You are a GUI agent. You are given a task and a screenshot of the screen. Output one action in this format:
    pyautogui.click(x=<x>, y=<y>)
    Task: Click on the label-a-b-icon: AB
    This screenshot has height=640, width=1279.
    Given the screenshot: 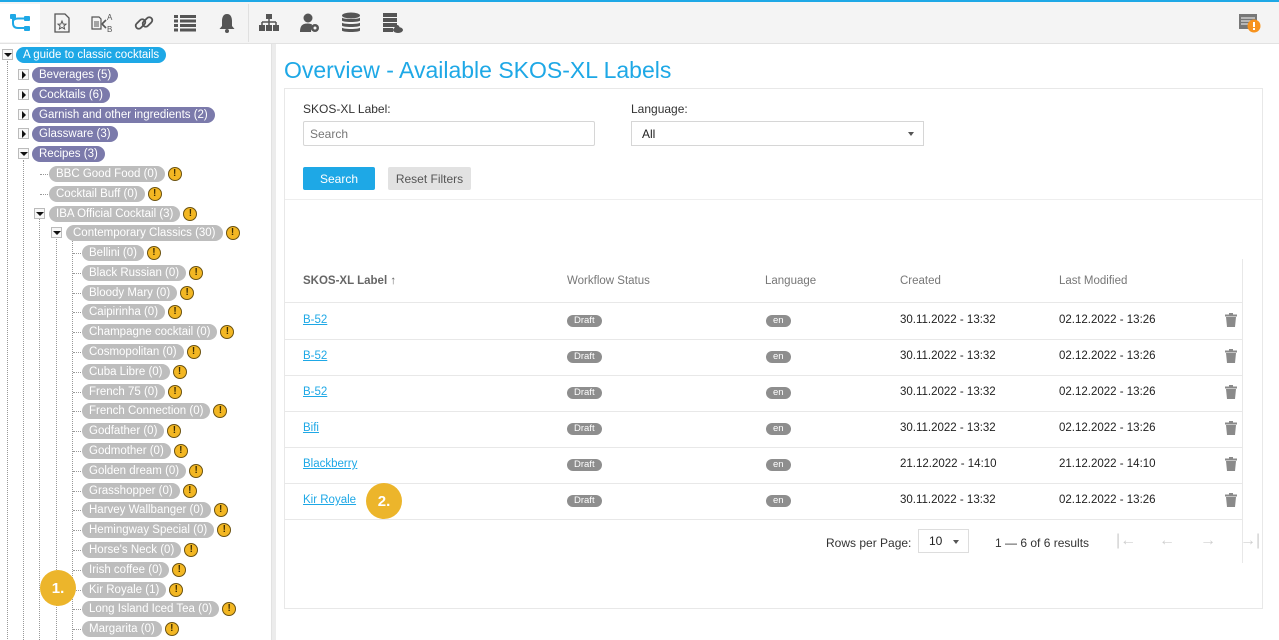 What is the action you would take?
    pyautogui.click(x=103, y=23)
    